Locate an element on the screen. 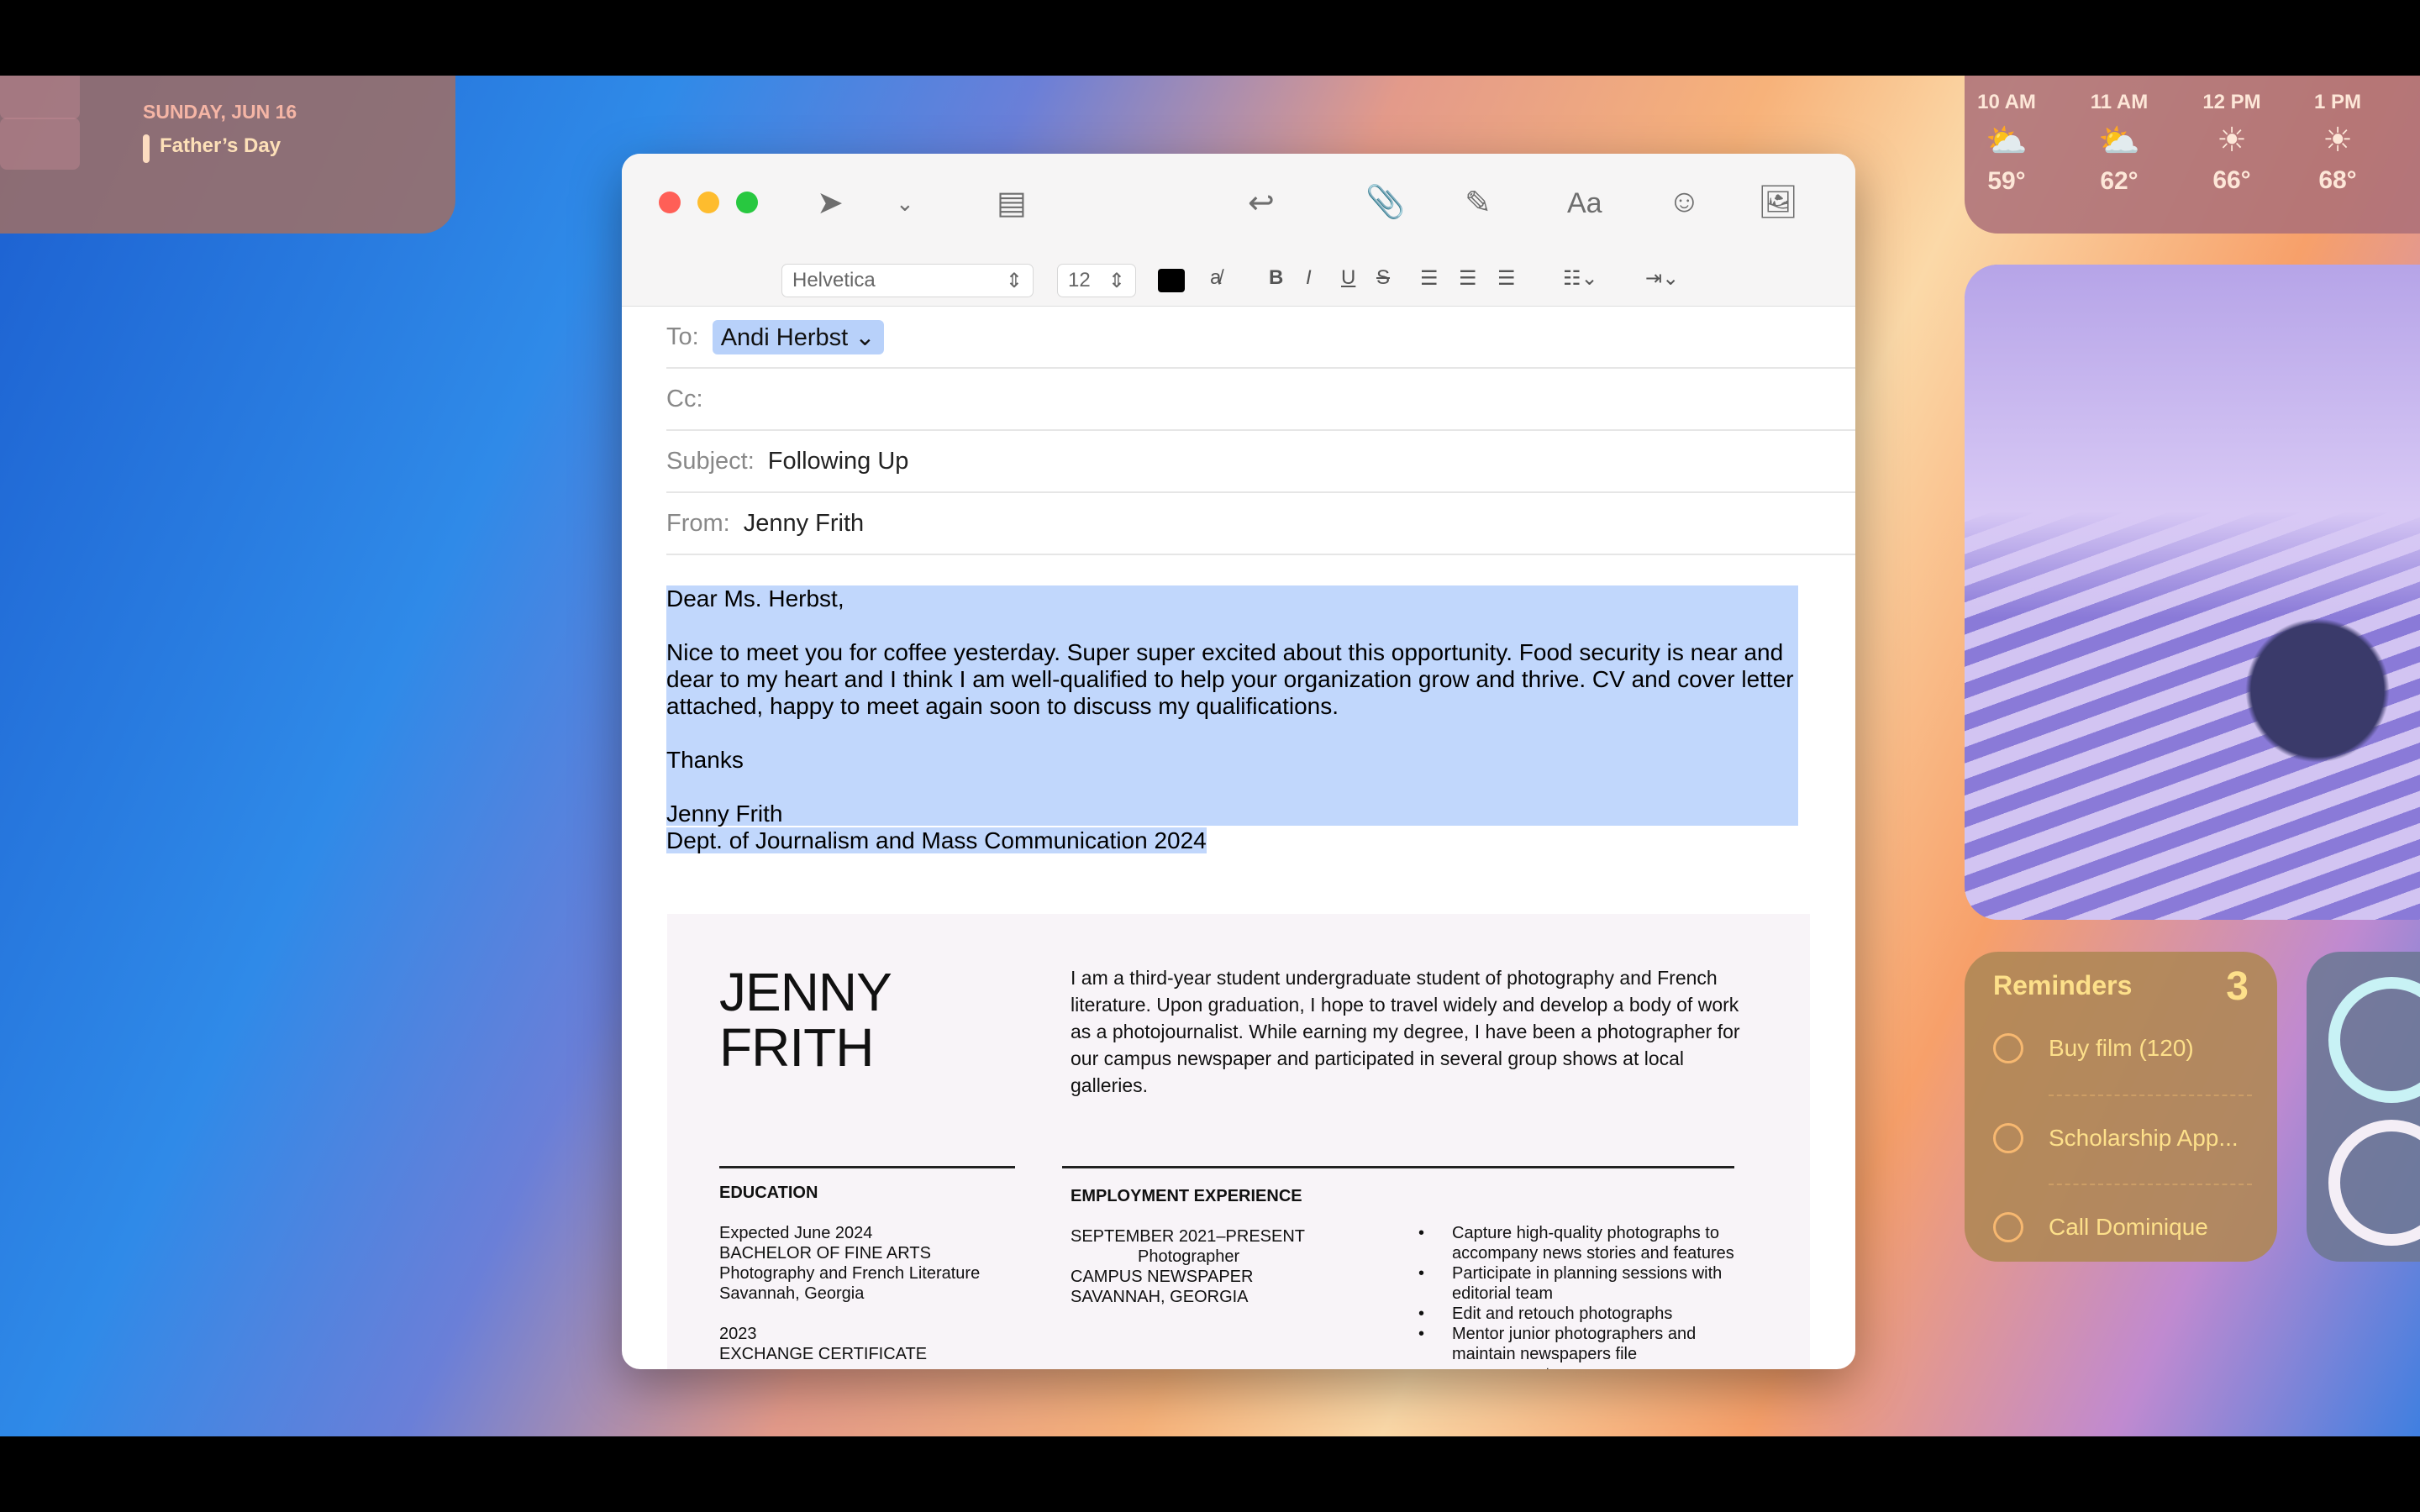 The height and width of the screenshot is (1512, 2420). reminder-item: Call Dominique is located at coordinates (2100, 1227).